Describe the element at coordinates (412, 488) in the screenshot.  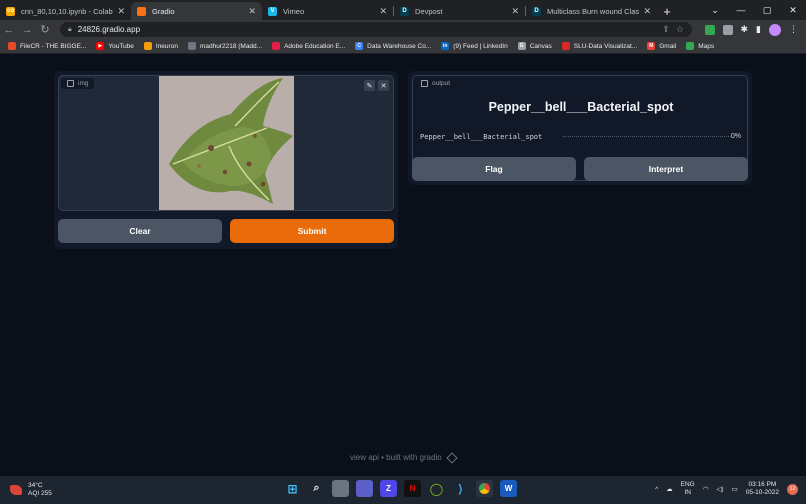
I see `netflix-icon: N` at that location.